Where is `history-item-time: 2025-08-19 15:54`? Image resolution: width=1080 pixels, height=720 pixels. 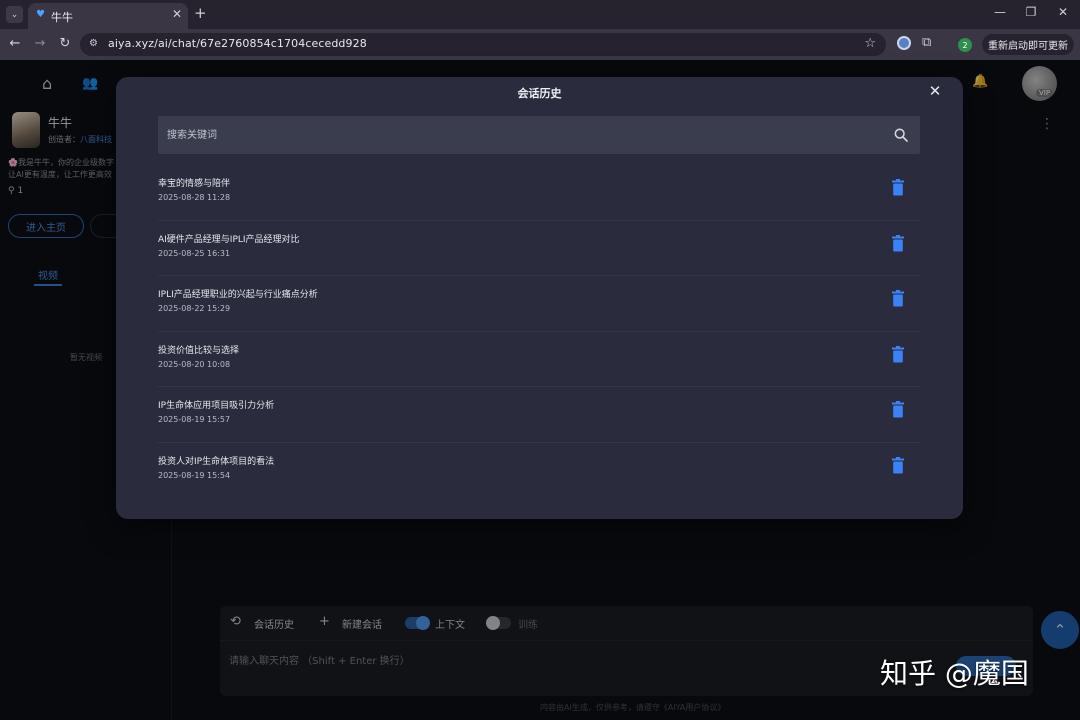
history-item-time: 2025-08-19 15:54 is located at coordinates (194, 475).